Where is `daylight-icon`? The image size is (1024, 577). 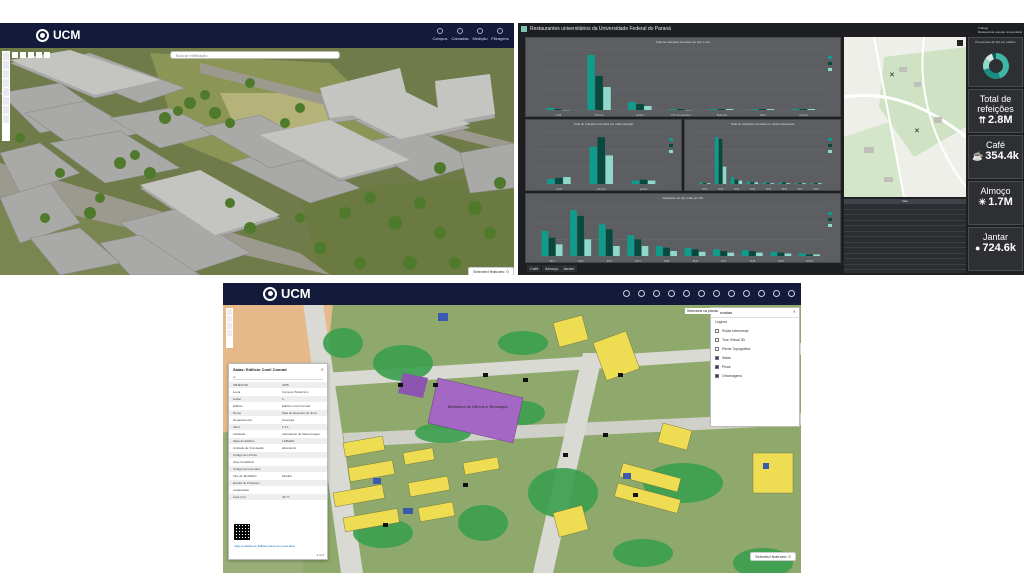
daylight-icon is located at coordinates (6, 119).